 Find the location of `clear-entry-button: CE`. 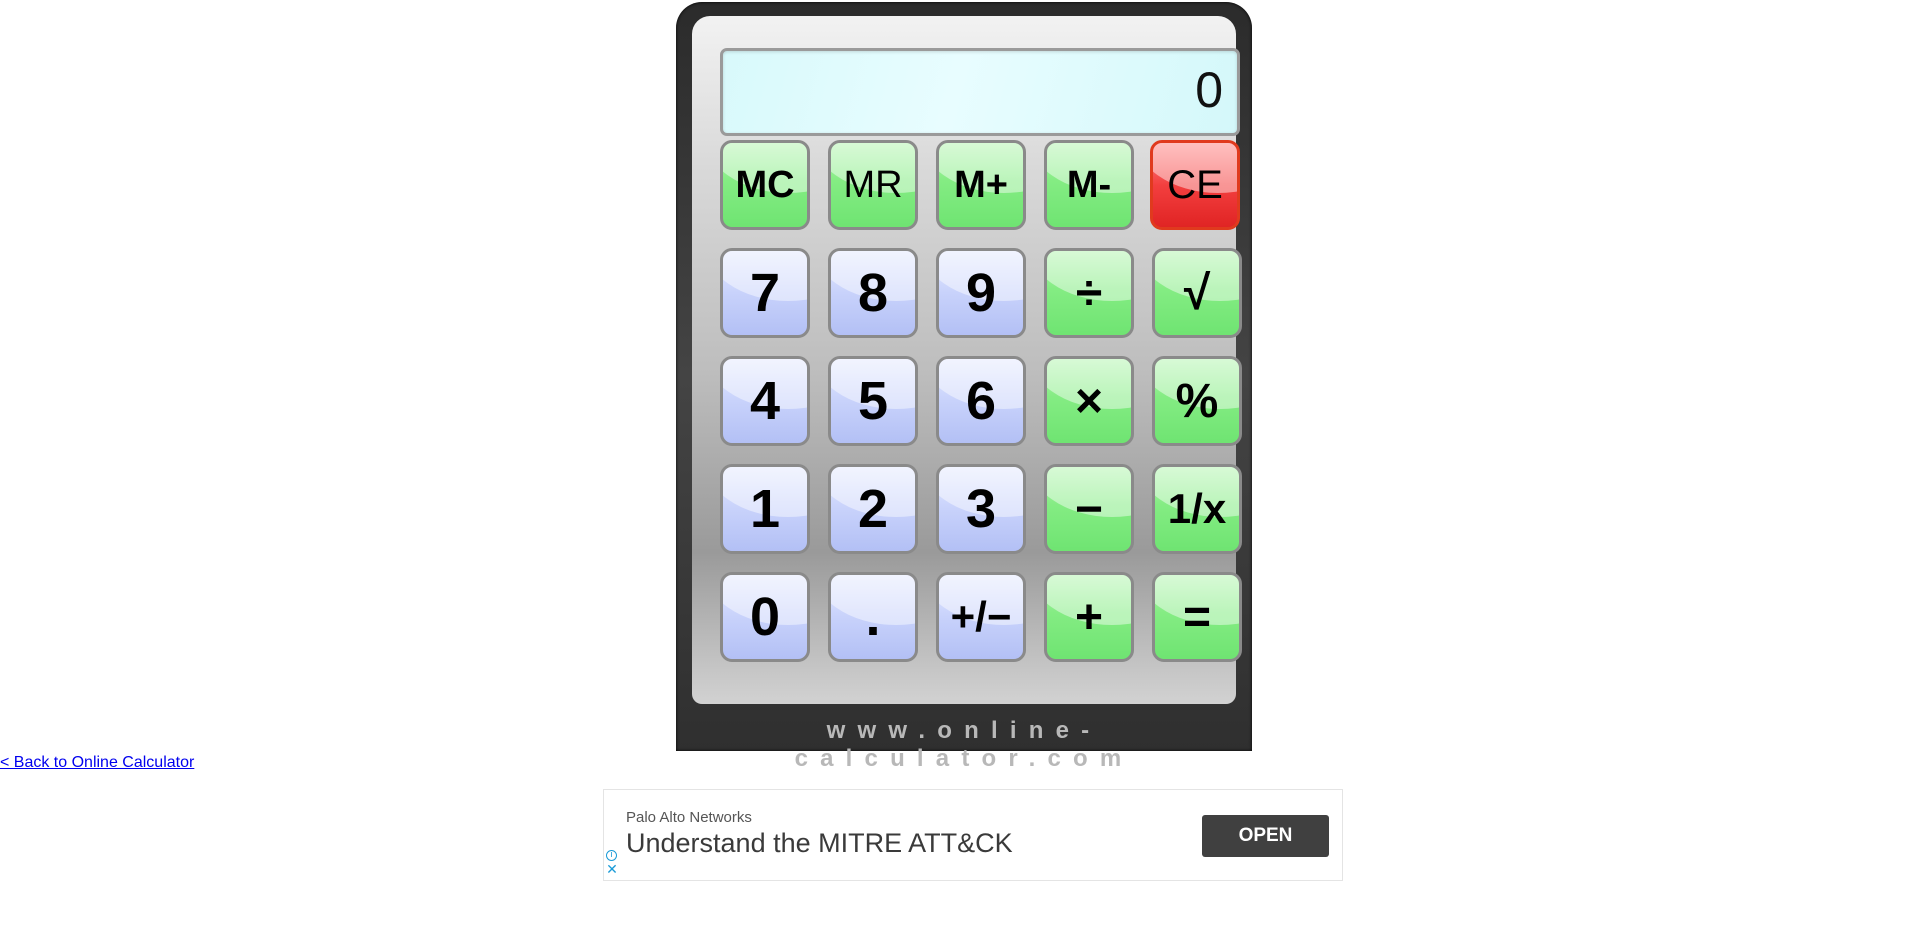

clear-entry-button: CE is located at coordinates (1195, 185).